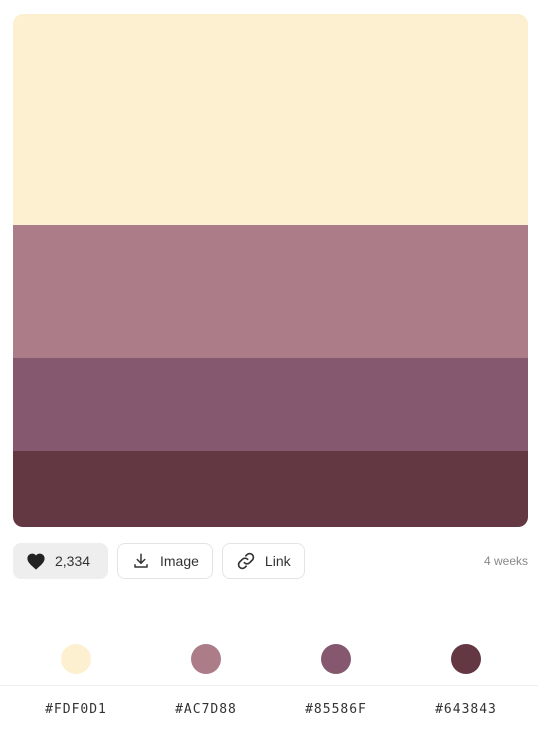  What do you see at coordinates (269, 712) in the screenshot?
I see `color-codes: #FDF0D1 #AC7D88 #85586F #643843` at bounding box center [269, 712].